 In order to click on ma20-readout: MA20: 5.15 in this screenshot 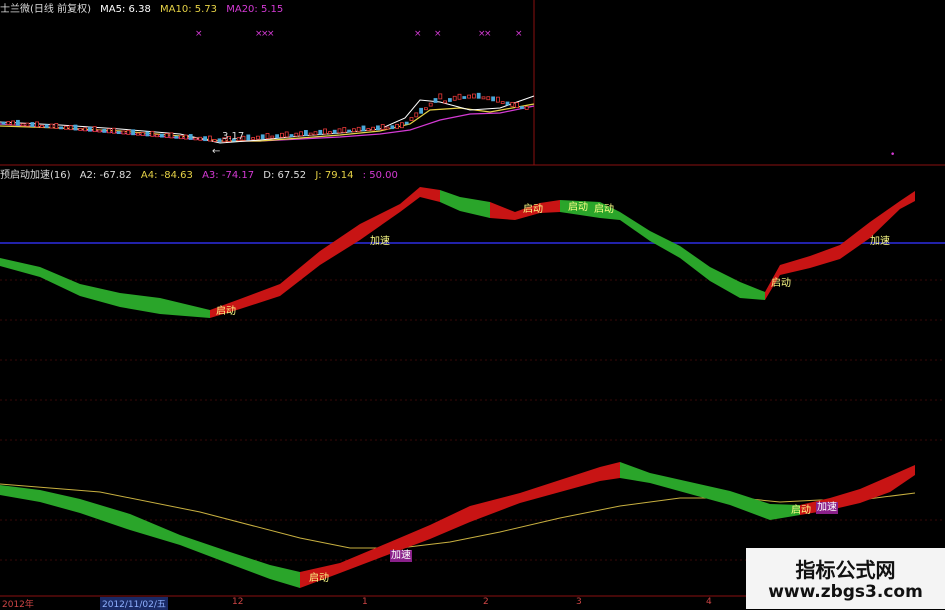, I will do `click(255, 9)`.